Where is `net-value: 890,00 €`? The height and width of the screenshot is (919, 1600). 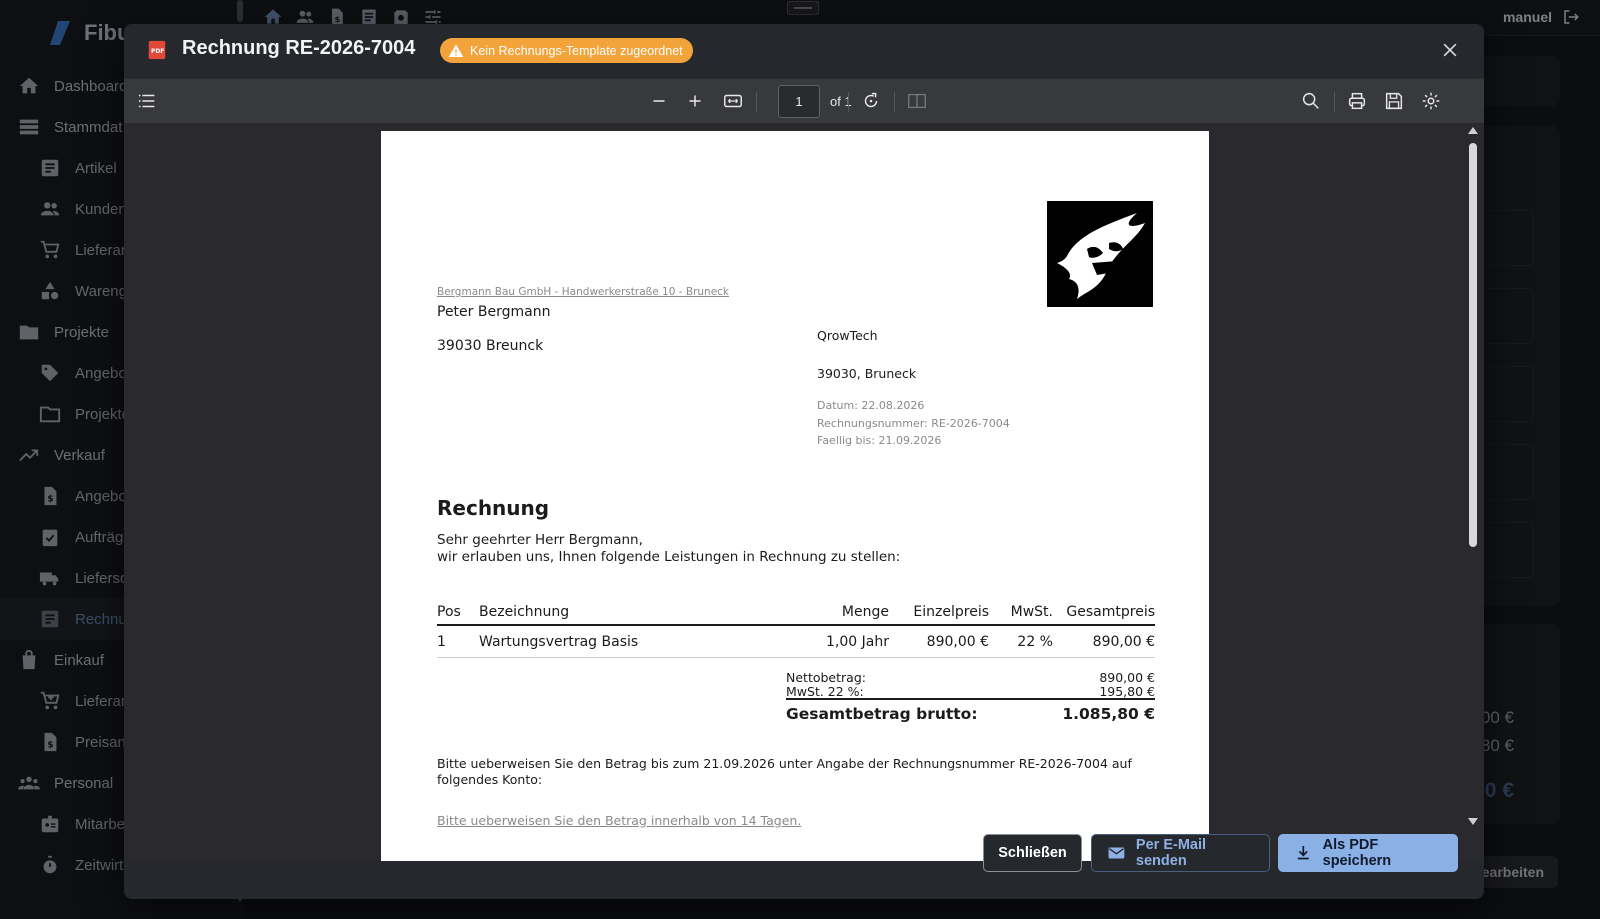 net-value: 890,00 € is located at coordinates (1127, 677).